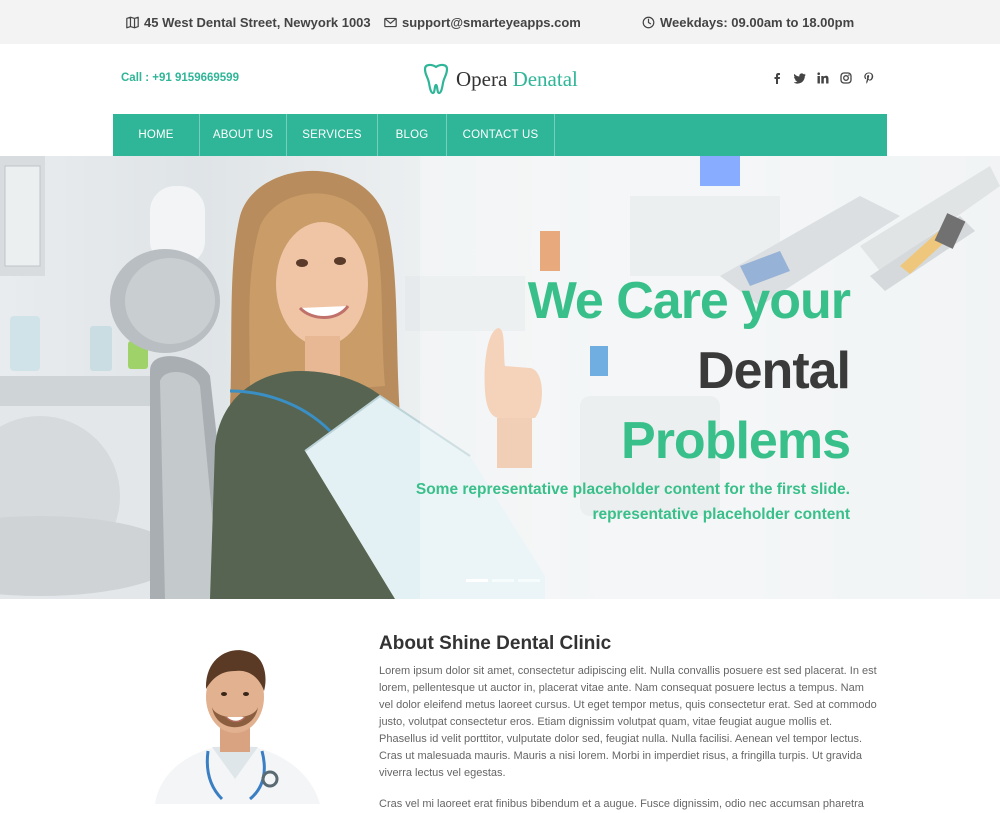 The height and width of the screenshot is (813, 1000). Describe the element at coordinates (156, 135) in the screenshot. I see `nav-home: HOME` at that location.